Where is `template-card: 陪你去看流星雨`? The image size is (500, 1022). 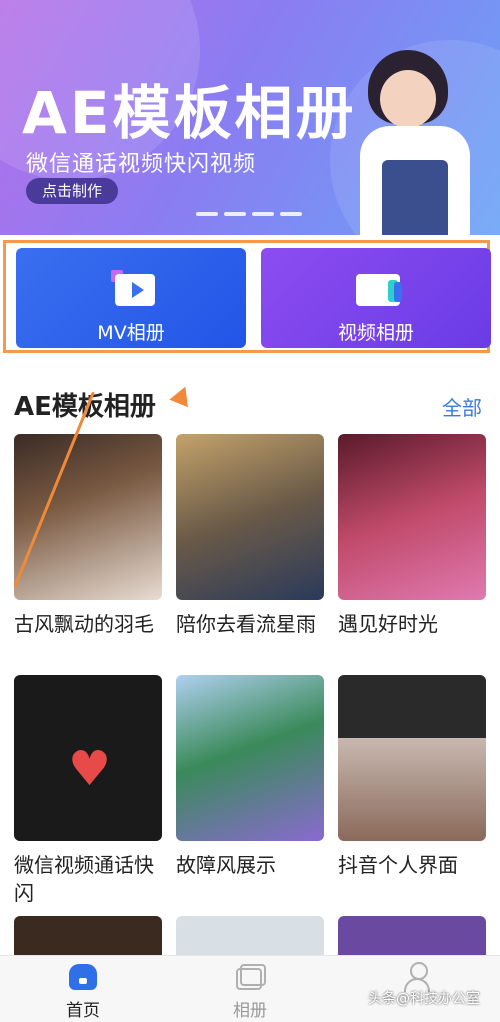 template-card: 陪你去看流星雨 is located at coordinates (250, 536).